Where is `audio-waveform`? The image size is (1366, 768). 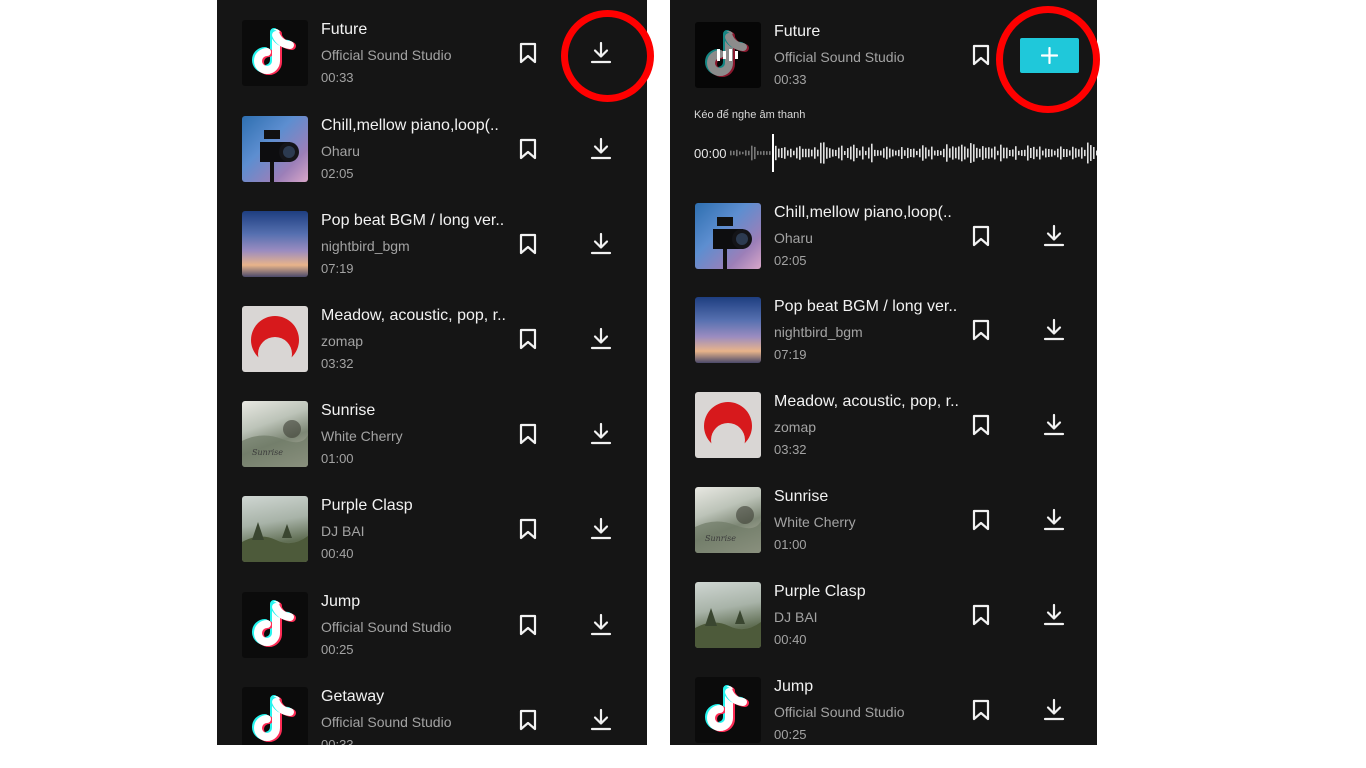
audio-waveform is located at coordinates (913, 153).